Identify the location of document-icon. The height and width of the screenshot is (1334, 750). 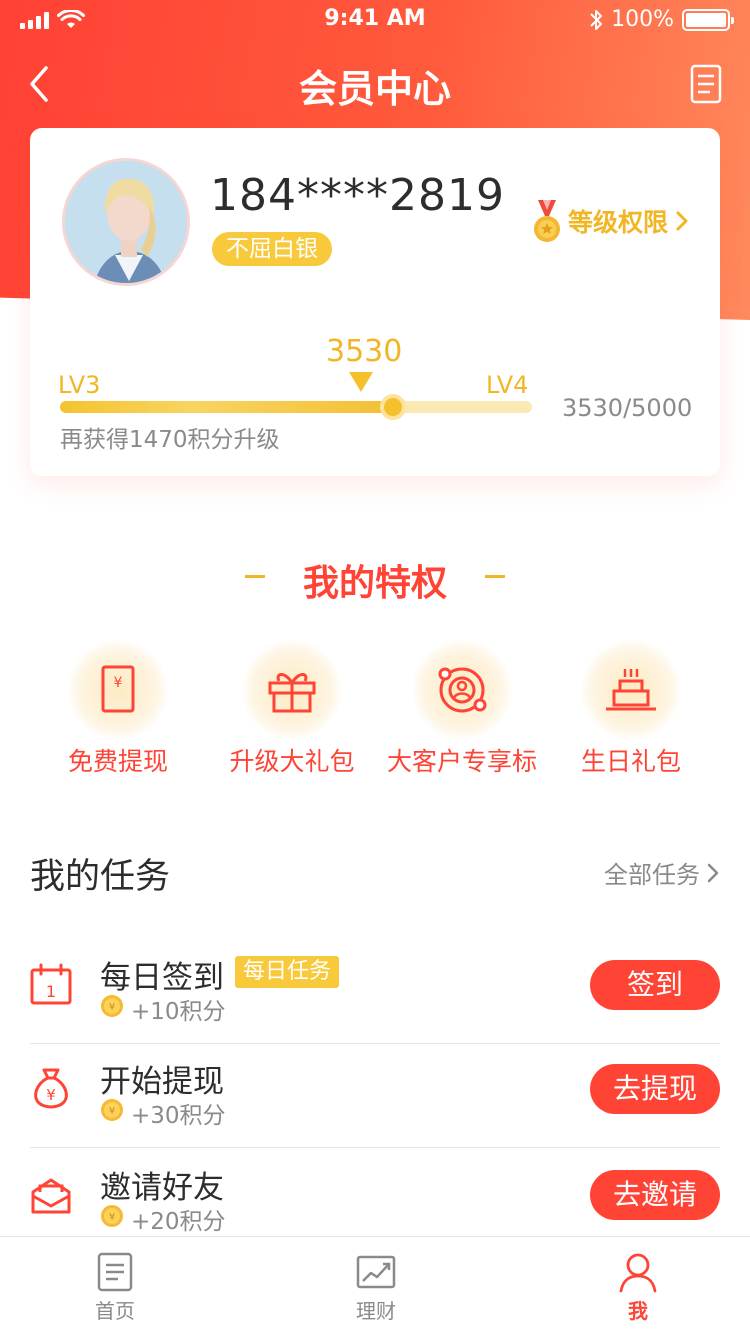
(706, 84).